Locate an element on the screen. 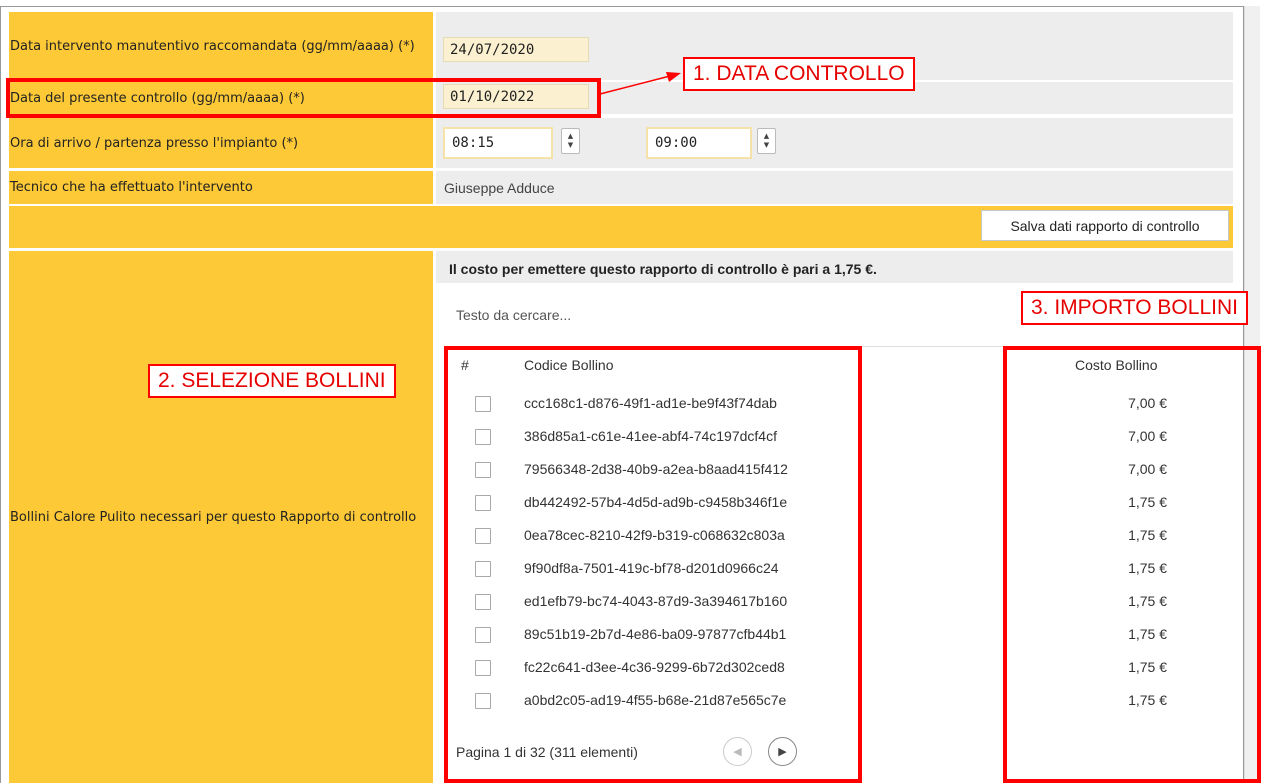  value-tecnico-cell: Giuseppe Adduce is located at coordinates (834, 187).